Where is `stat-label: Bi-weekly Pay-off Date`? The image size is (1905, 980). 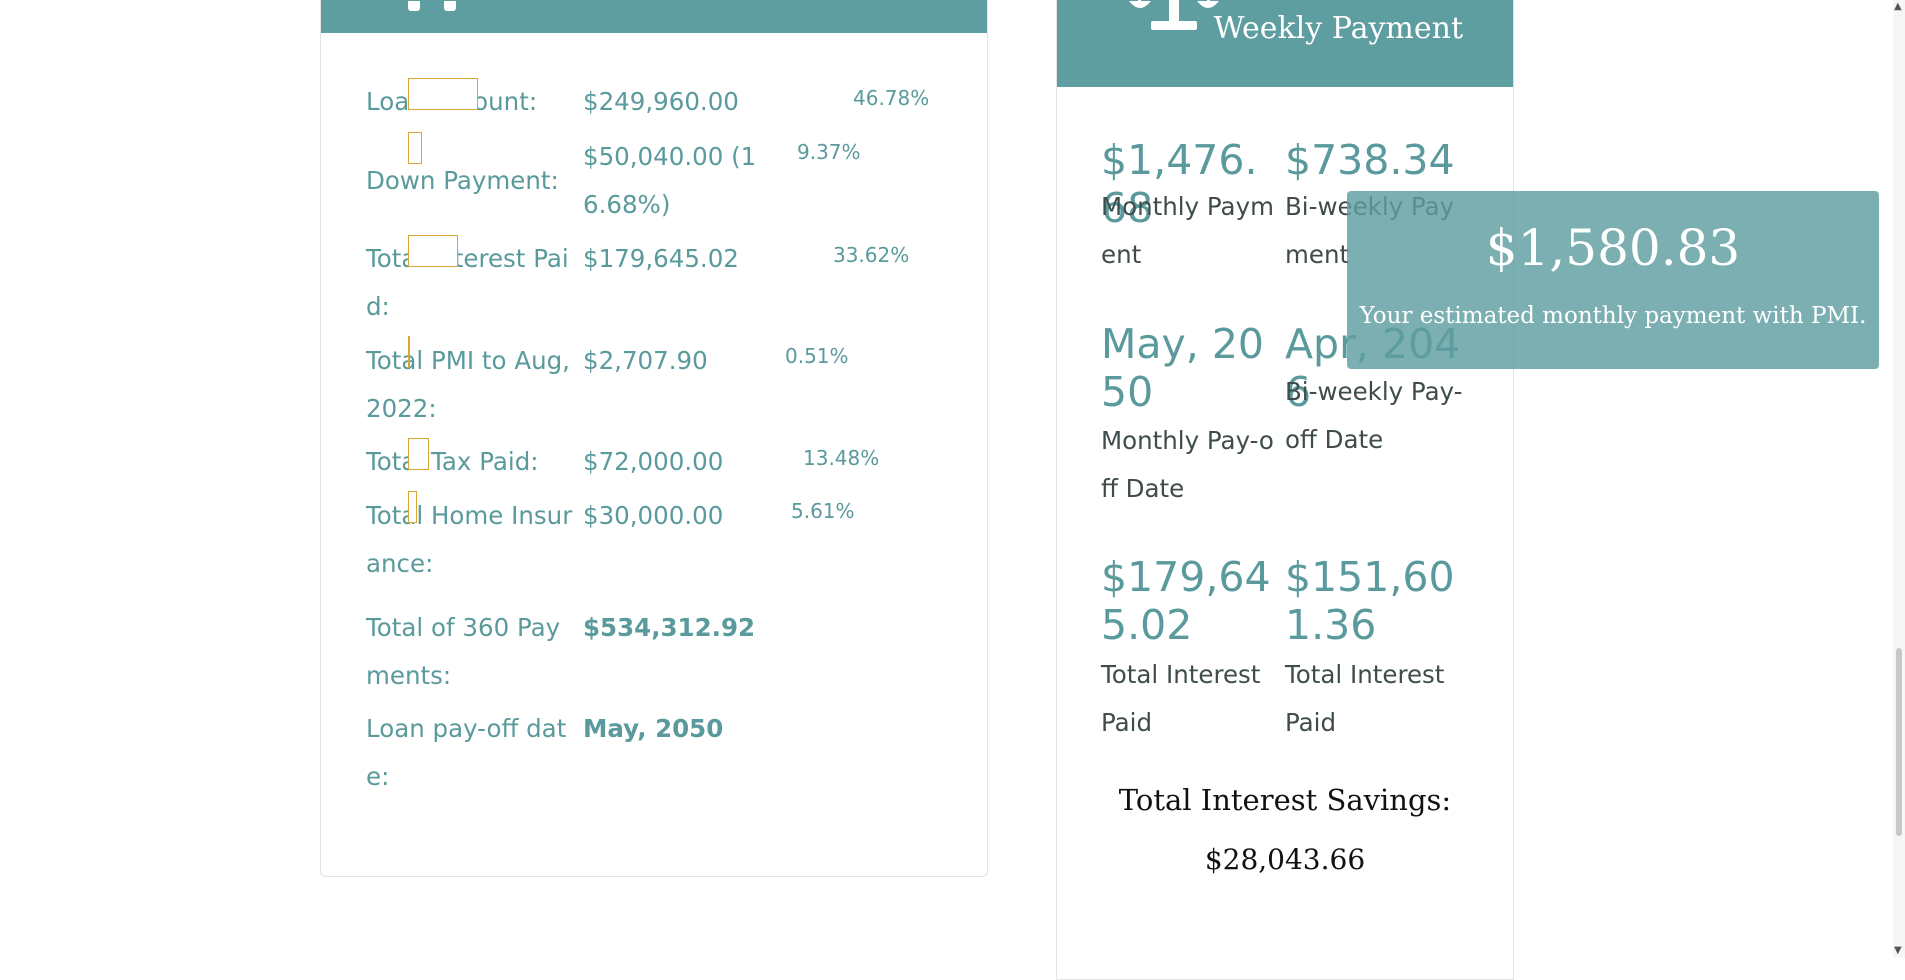
stat-label: Bi-weekly Pay-off Date is located at coordinates (1374, 415).